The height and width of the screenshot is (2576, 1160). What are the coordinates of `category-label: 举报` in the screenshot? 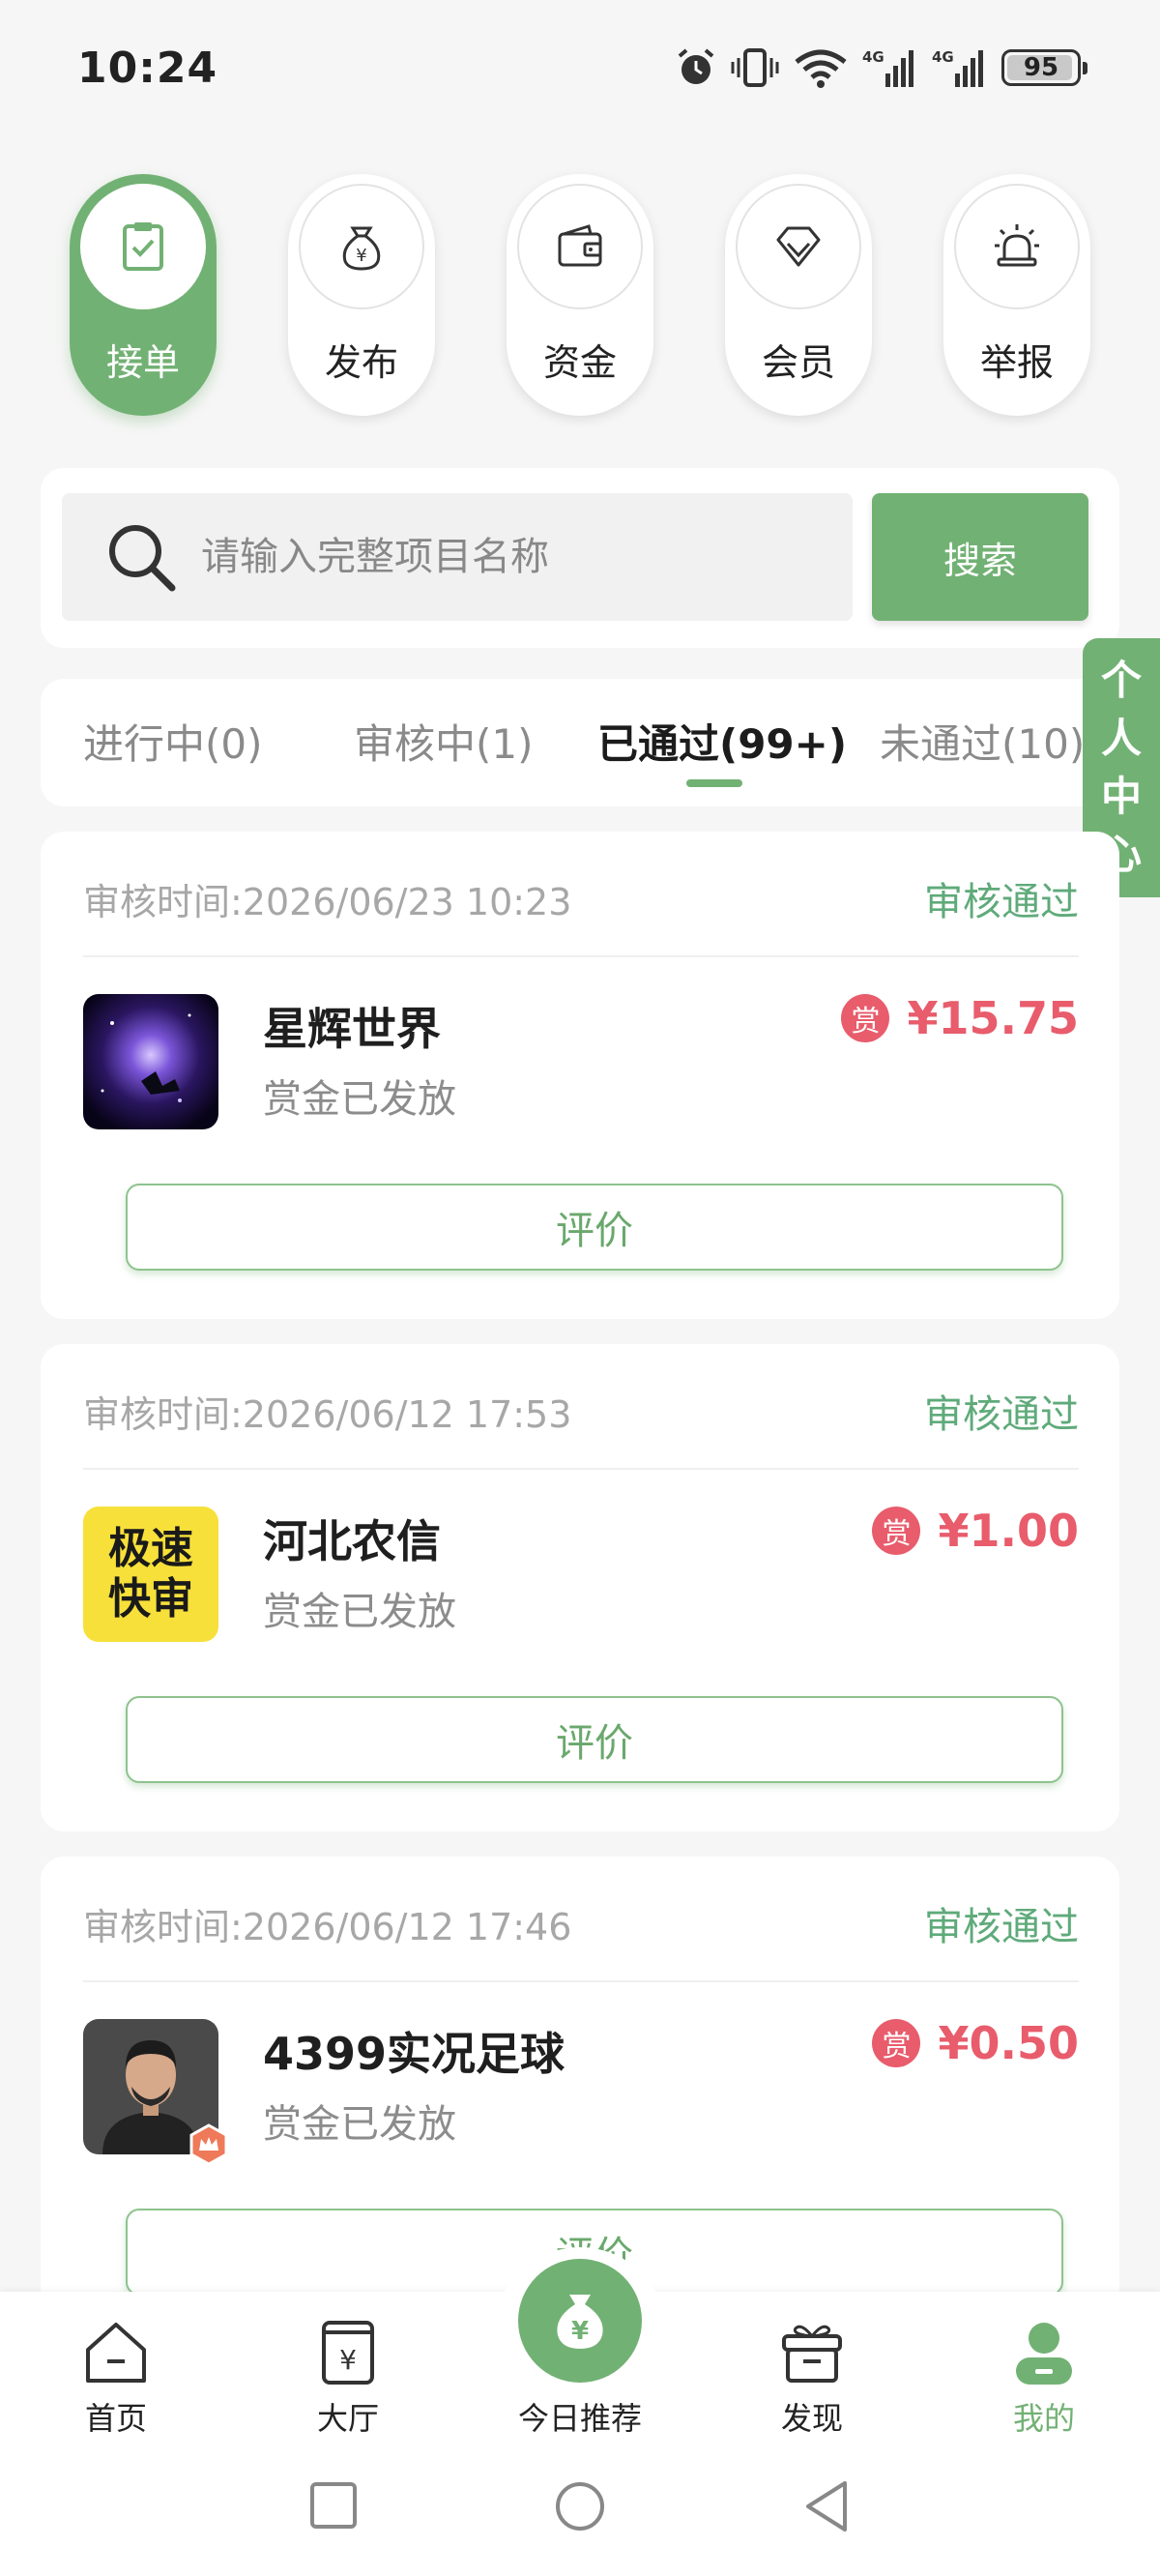 It's located at (1017, 362).